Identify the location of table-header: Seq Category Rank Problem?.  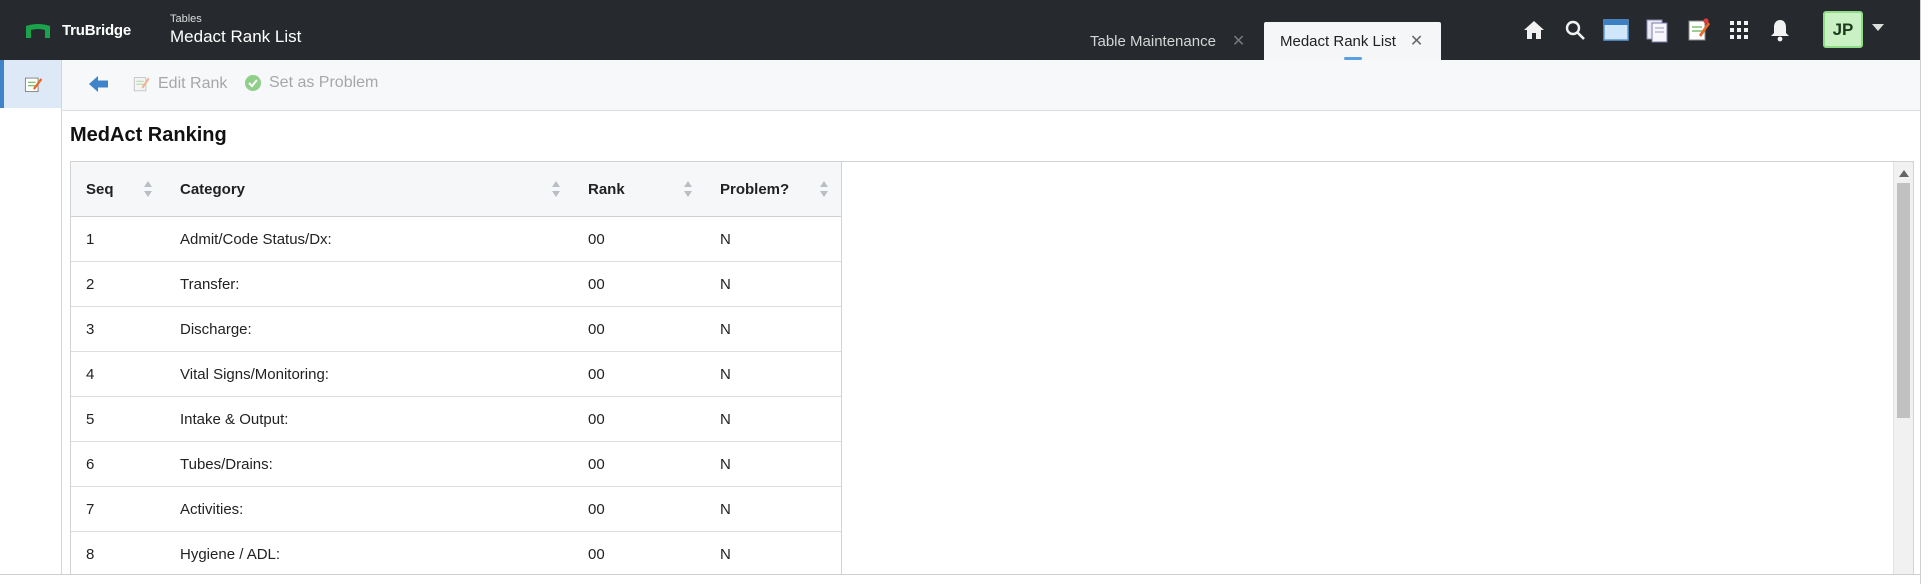
(456, 189).